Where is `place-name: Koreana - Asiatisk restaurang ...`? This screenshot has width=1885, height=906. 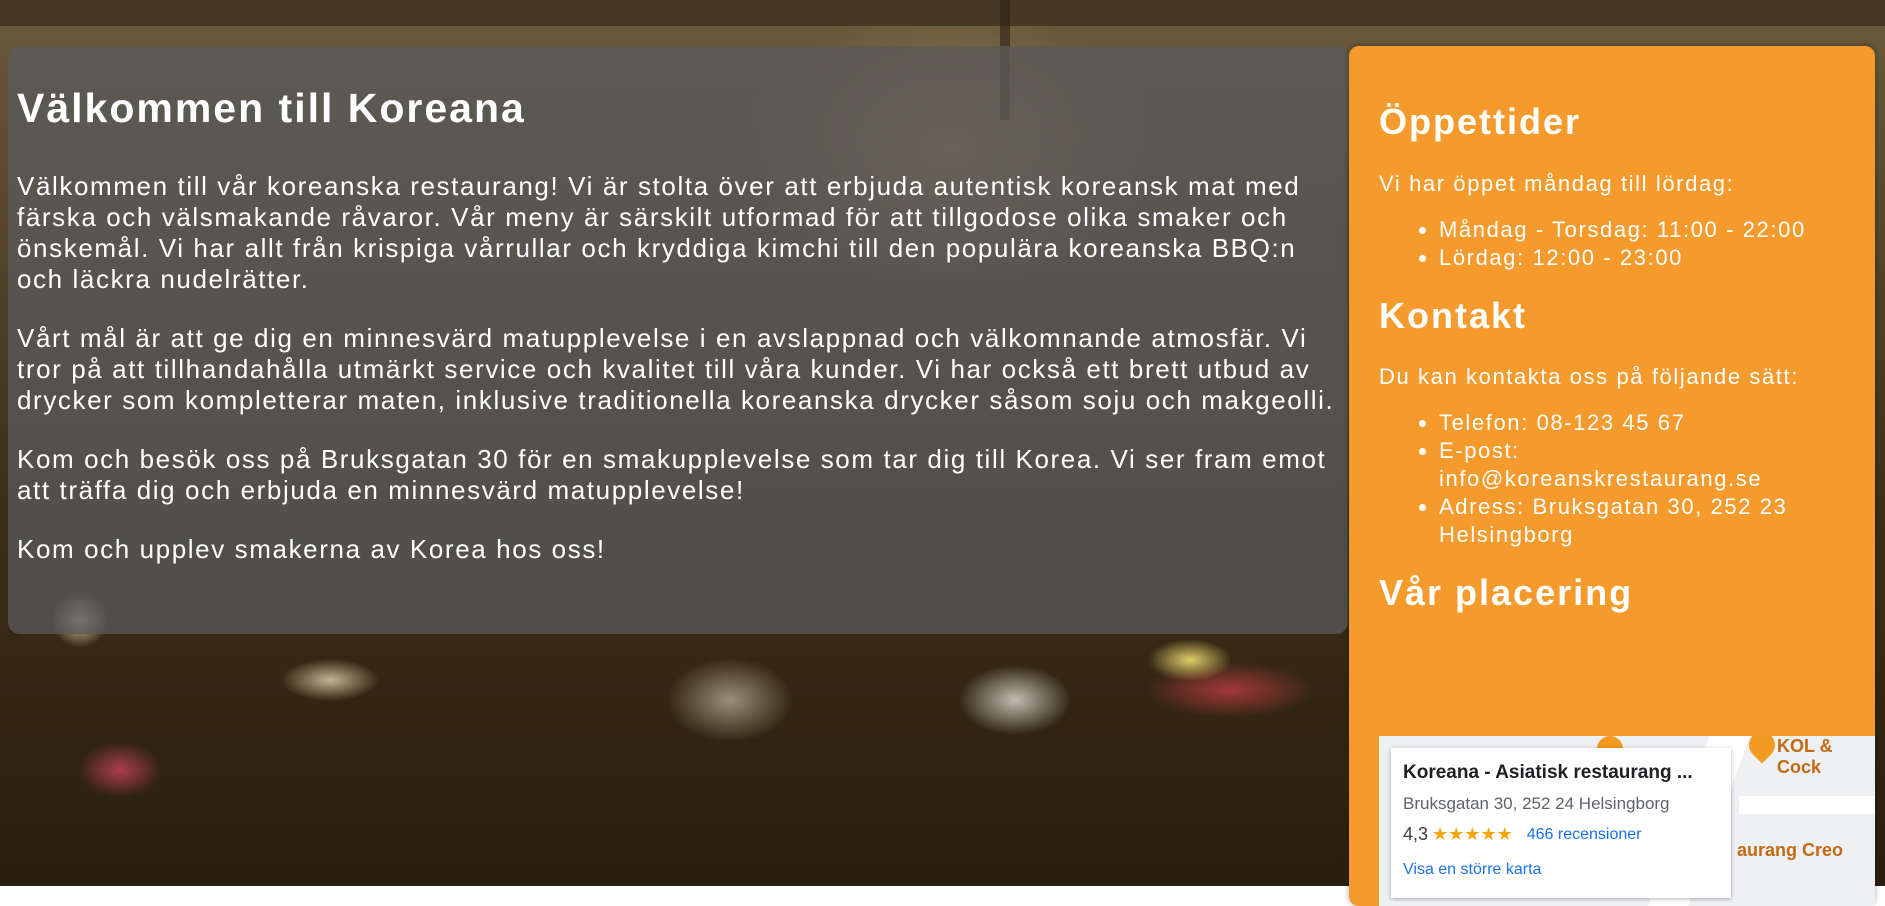 place-name: Koreana - Asiatisk restaurang ... is located at coordinates (1561, 773).